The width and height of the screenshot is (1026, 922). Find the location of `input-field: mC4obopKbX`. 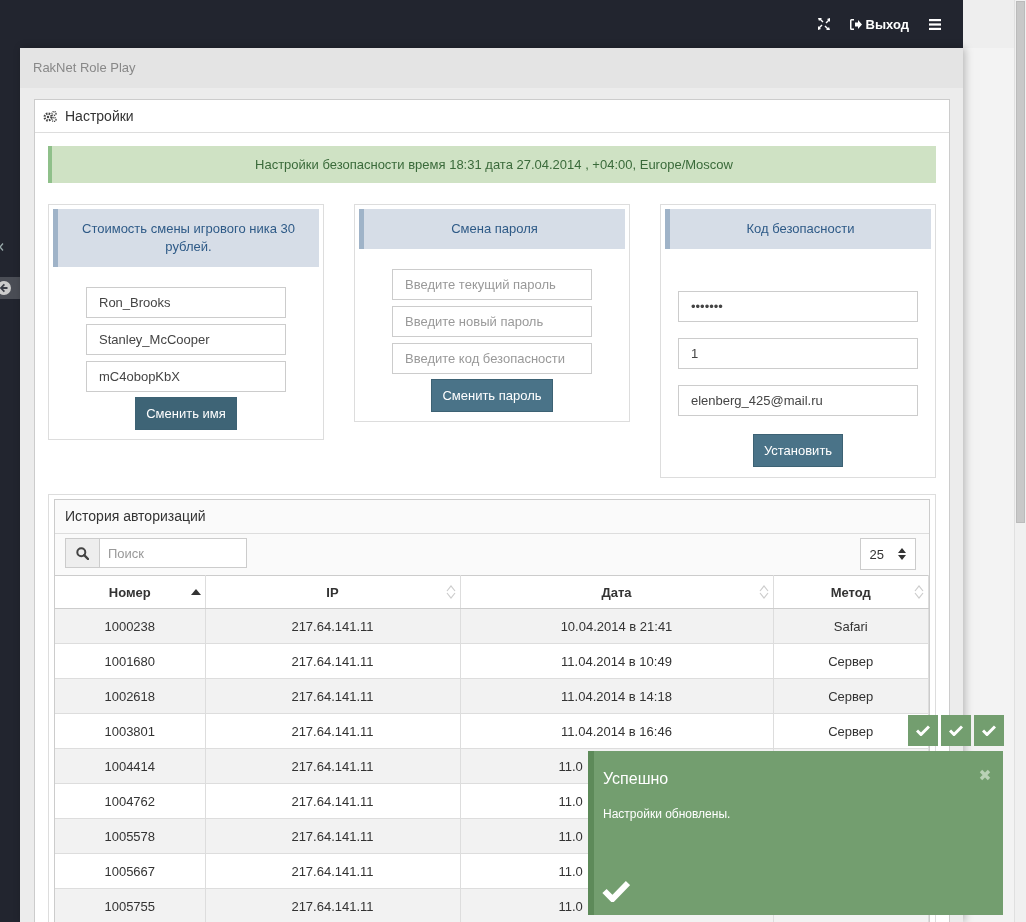

input-field: mC4obopKbX is located at coordinates (186, 376).